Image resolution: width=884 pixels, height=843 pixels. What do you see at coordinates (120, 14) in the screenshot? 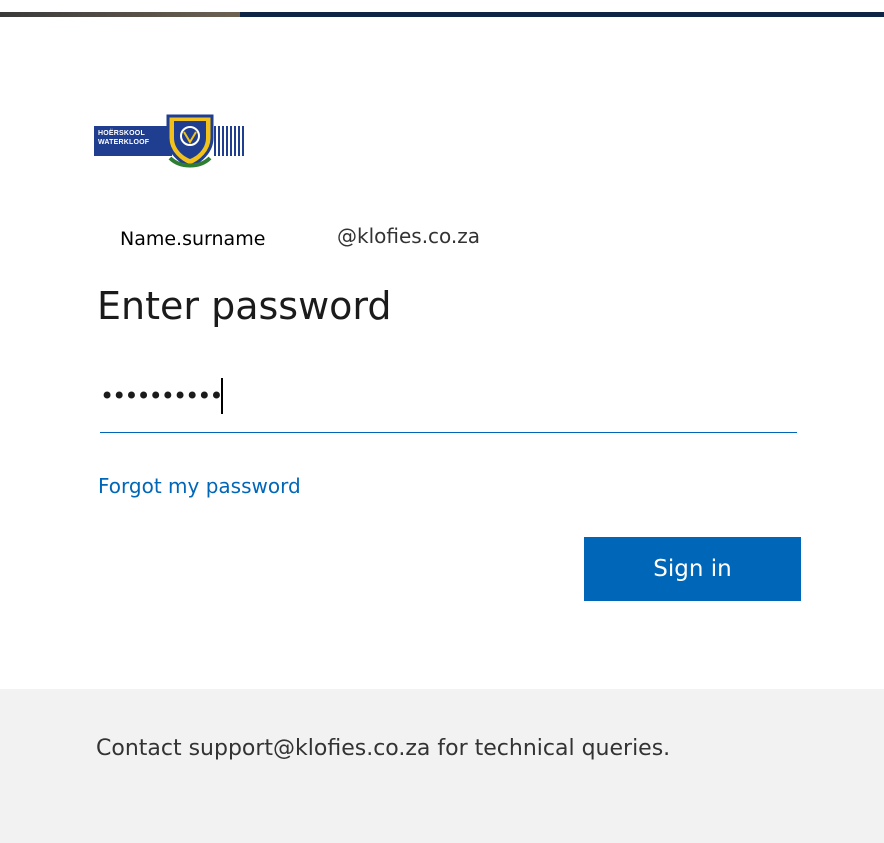
I see `top-accent-left` at bounding box center [120, 14].